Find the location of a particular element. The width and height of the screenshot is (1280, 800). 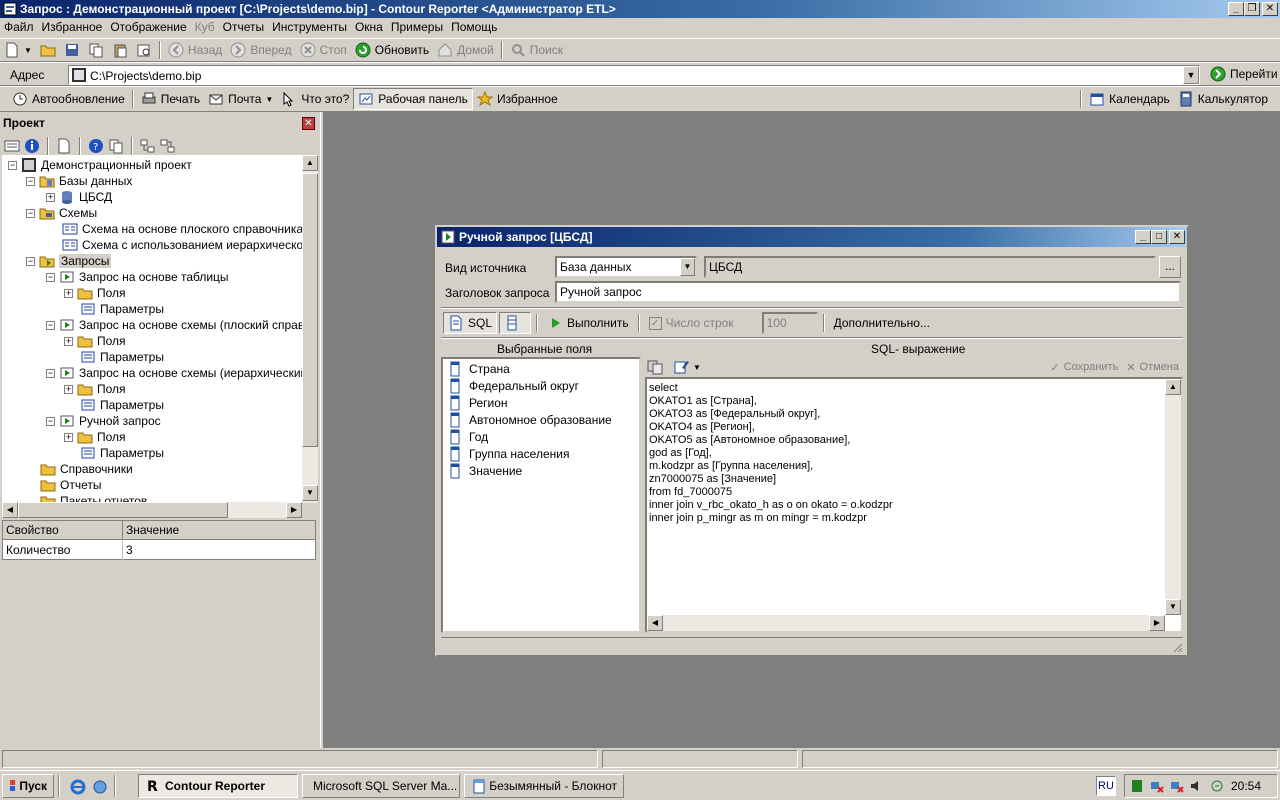

menu-windows: Окна is located at coordinates (369, 27).